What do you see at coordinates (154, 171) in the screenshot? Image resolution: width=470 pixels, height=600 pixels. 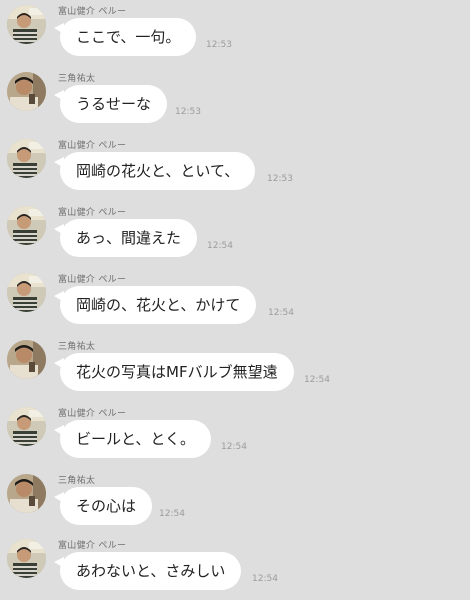 I see `message-bubble: 岡崎の花火と、といて、` at bounding box center [154, 171].